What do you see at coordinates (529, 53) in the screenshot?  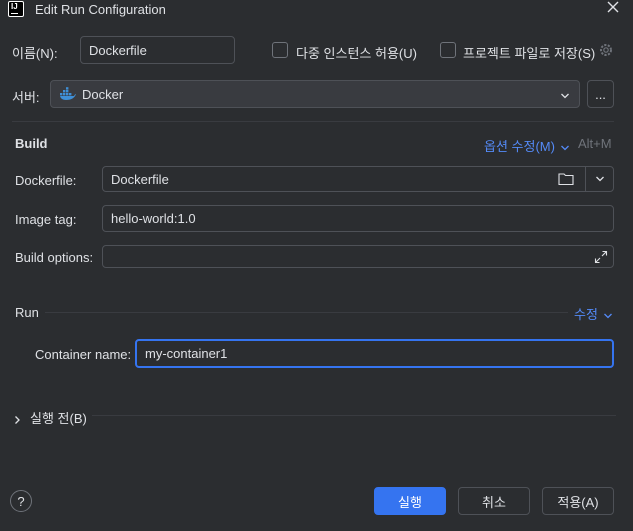 I see `store-as-file-label: 프로젝트 파일로 저장(S)` at bounding box center [529, 53].